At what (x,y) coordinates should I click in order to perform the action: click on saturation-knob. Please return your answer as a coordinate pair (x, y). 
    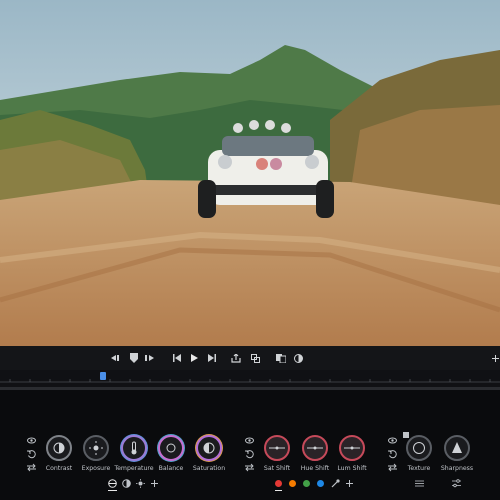
    Looking at the image, I should click on (209, 448).